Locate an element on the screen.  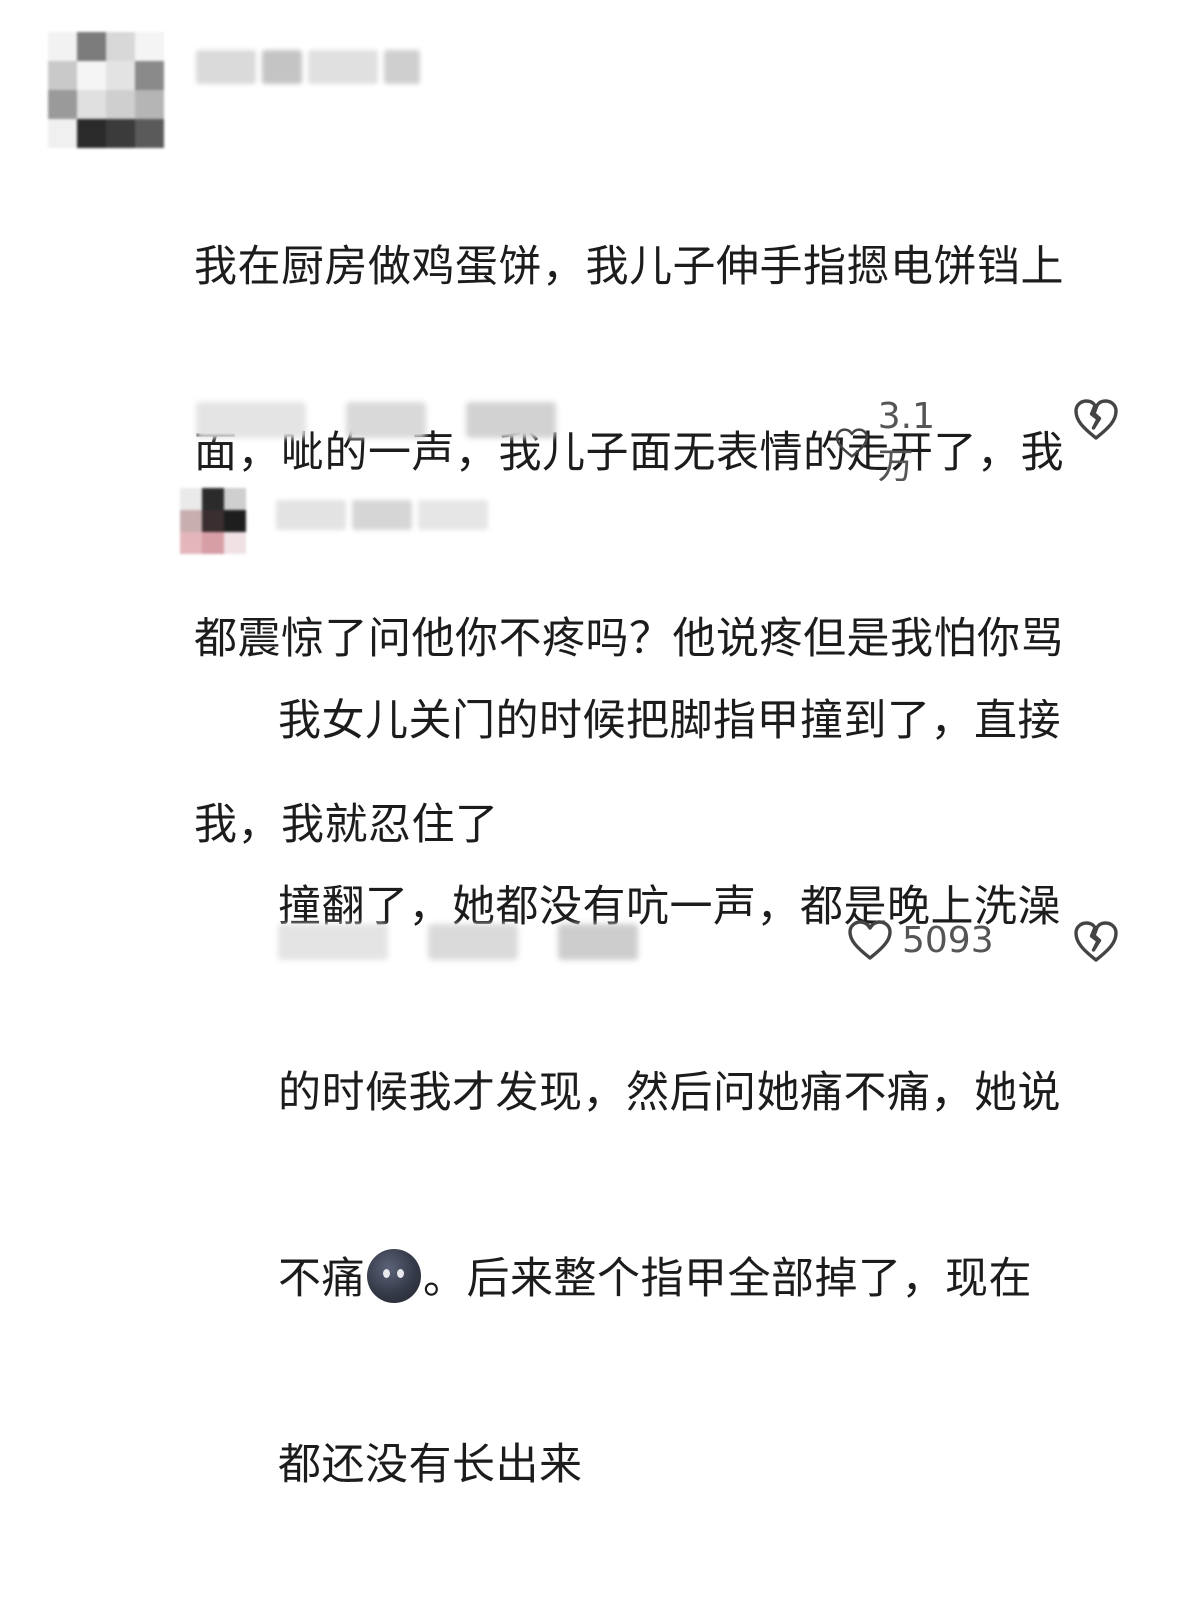
text-line: 都还没有长出来 is located at coordinates (430, 1465).